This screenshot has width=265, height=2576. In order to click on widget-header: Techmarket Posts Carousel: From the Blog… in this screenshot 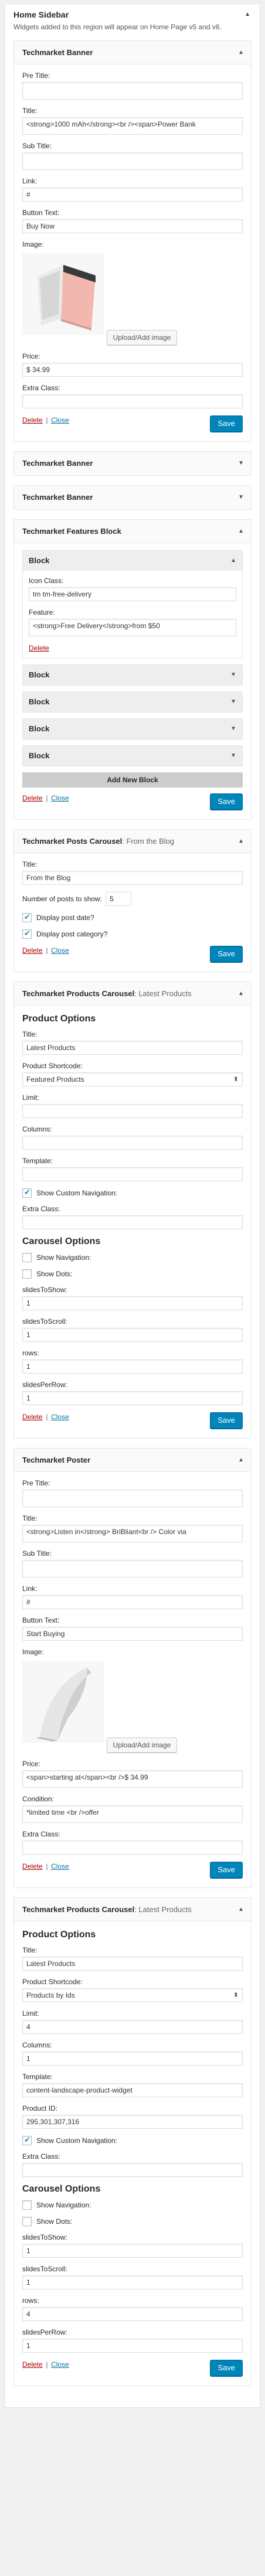, I will do `click(132, 841)`.